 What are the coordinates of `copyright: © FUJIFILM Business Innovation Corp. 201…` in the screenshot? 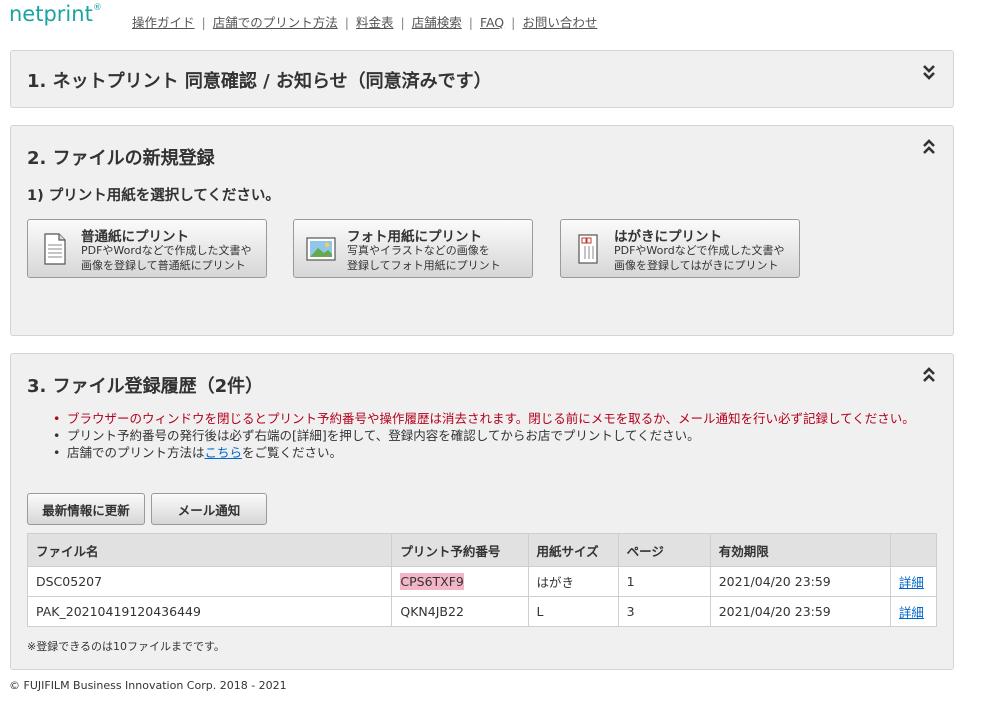 It's located at (148, 685).